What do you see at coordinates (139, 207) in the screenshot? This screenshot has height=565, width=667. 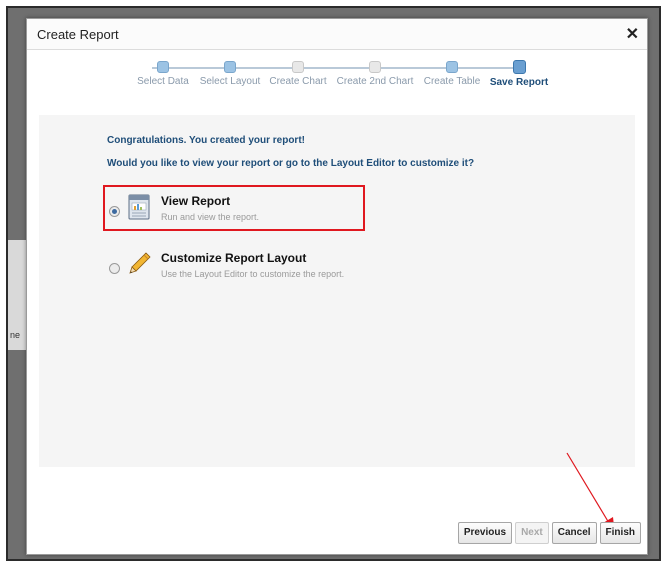 I see `report-icon` at bounding box center [139, 207].